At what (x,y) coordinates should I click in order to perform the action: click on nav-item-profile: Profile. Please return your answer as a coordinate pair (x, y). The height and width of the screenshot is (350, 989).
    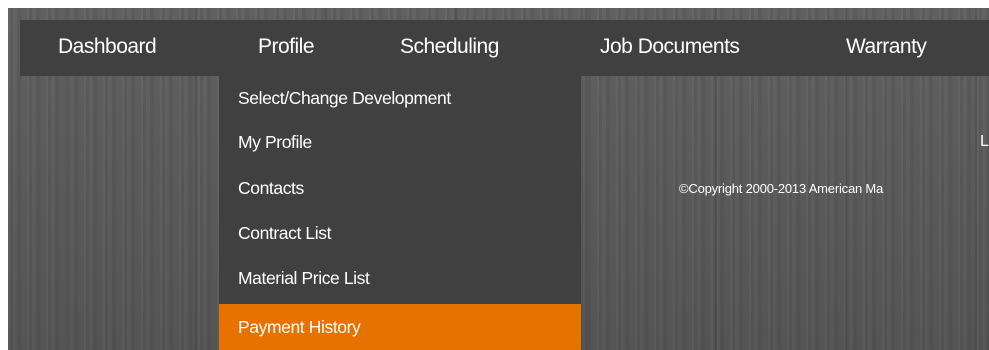
    Looking at the image, I should click on (286, 47).